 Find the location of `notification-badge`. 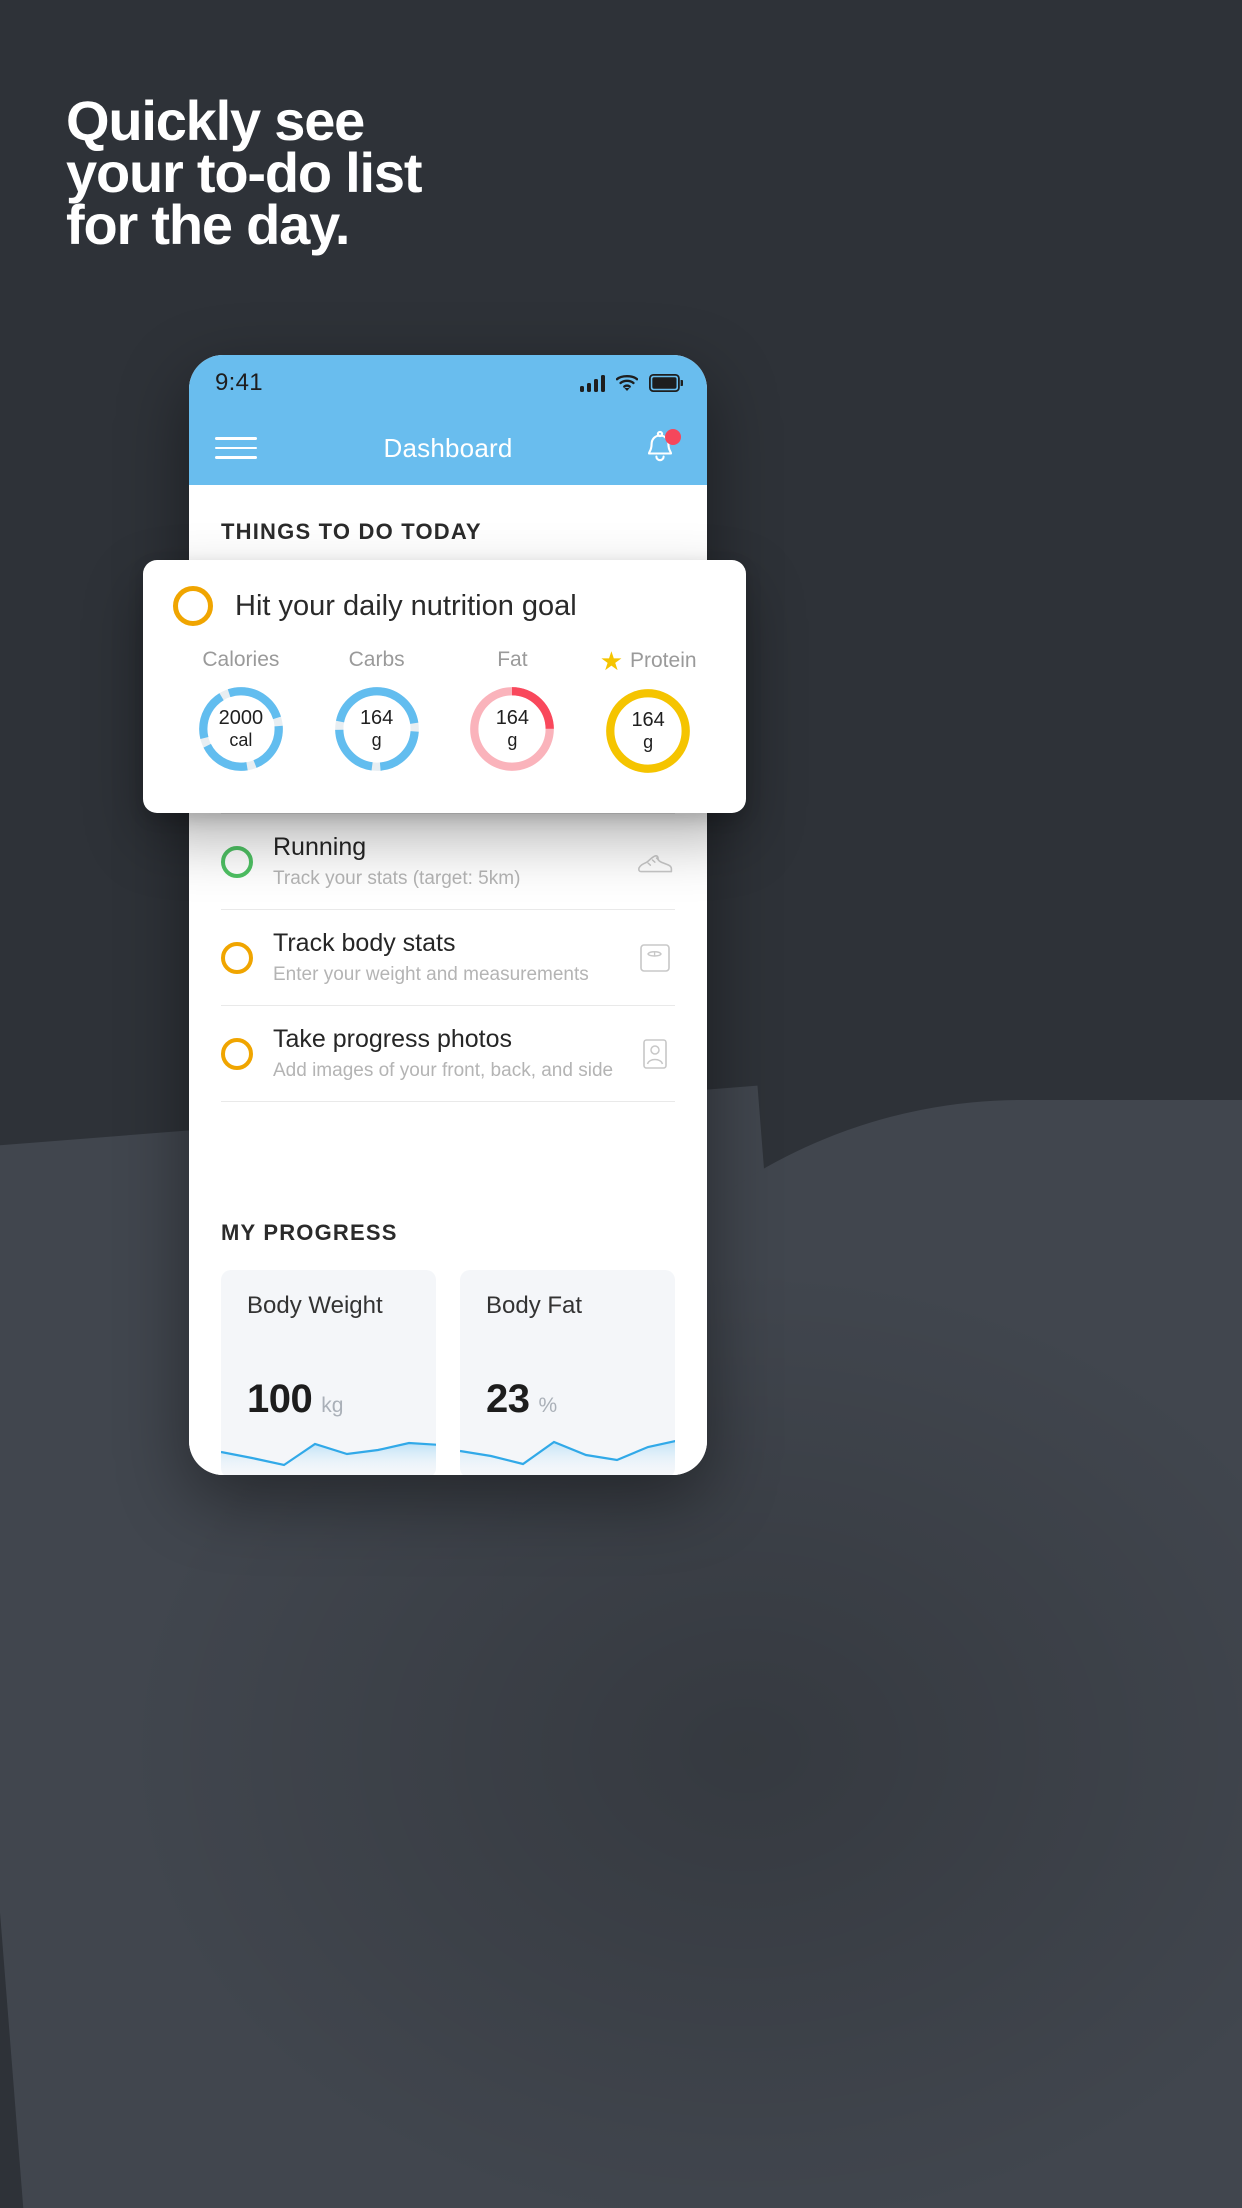

notification-badge is located at coordinates (673, 437).